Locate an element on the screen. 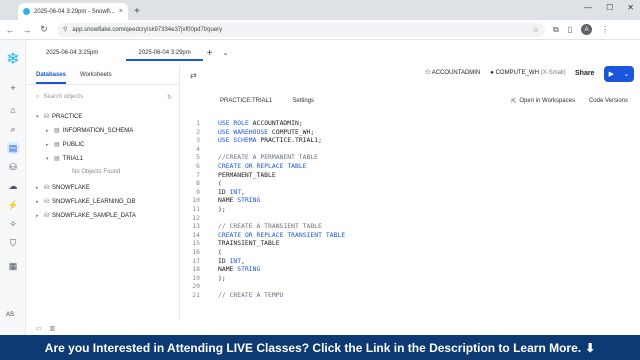 The width and height of the screenshot is (640, 360). close-tab-icon: × is located at coordinates (121, 11).